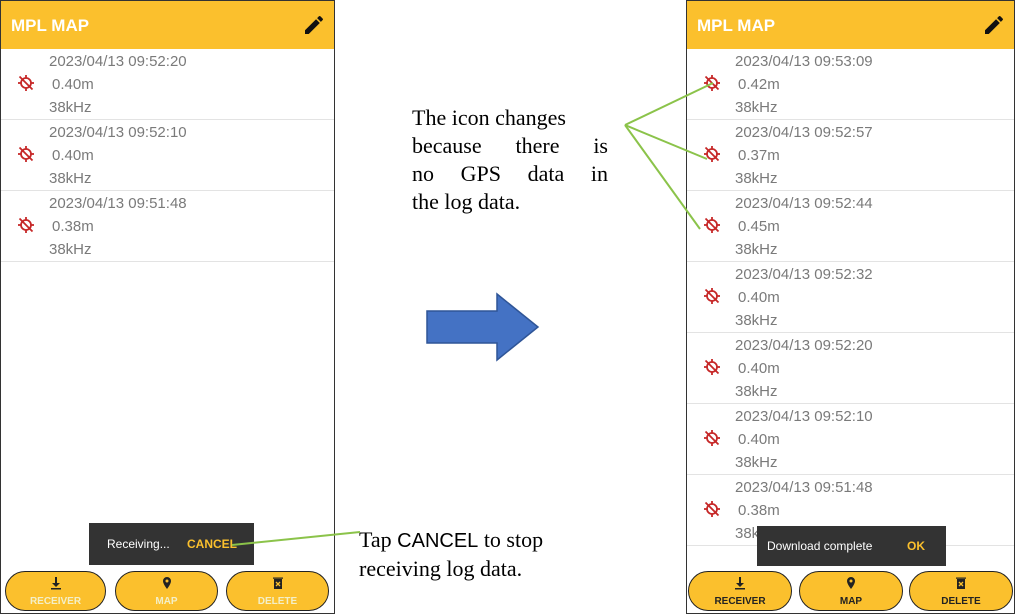  What do you see at coordinates (850, 84) in the screenshot?
I see `log-row: 2023/04/13 09:53:09 0.42m 38kHz` at bounding box center [850, 84].